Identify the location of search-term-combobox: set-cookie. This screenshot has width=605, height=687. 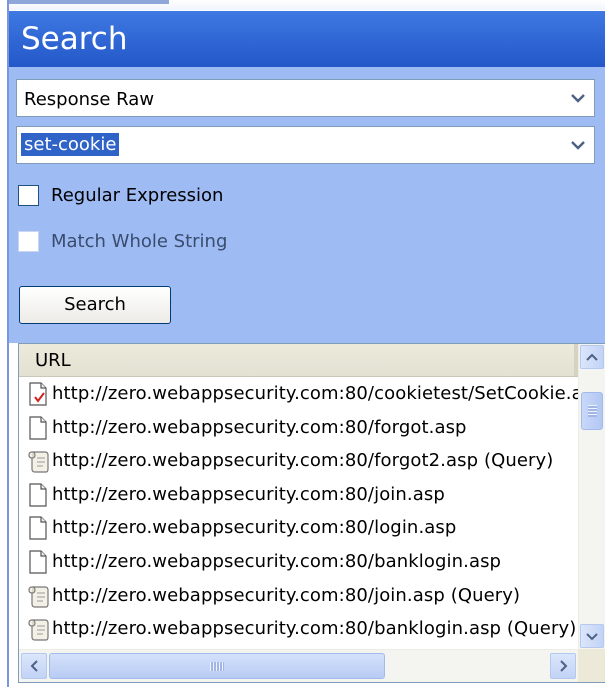
(305, 145).